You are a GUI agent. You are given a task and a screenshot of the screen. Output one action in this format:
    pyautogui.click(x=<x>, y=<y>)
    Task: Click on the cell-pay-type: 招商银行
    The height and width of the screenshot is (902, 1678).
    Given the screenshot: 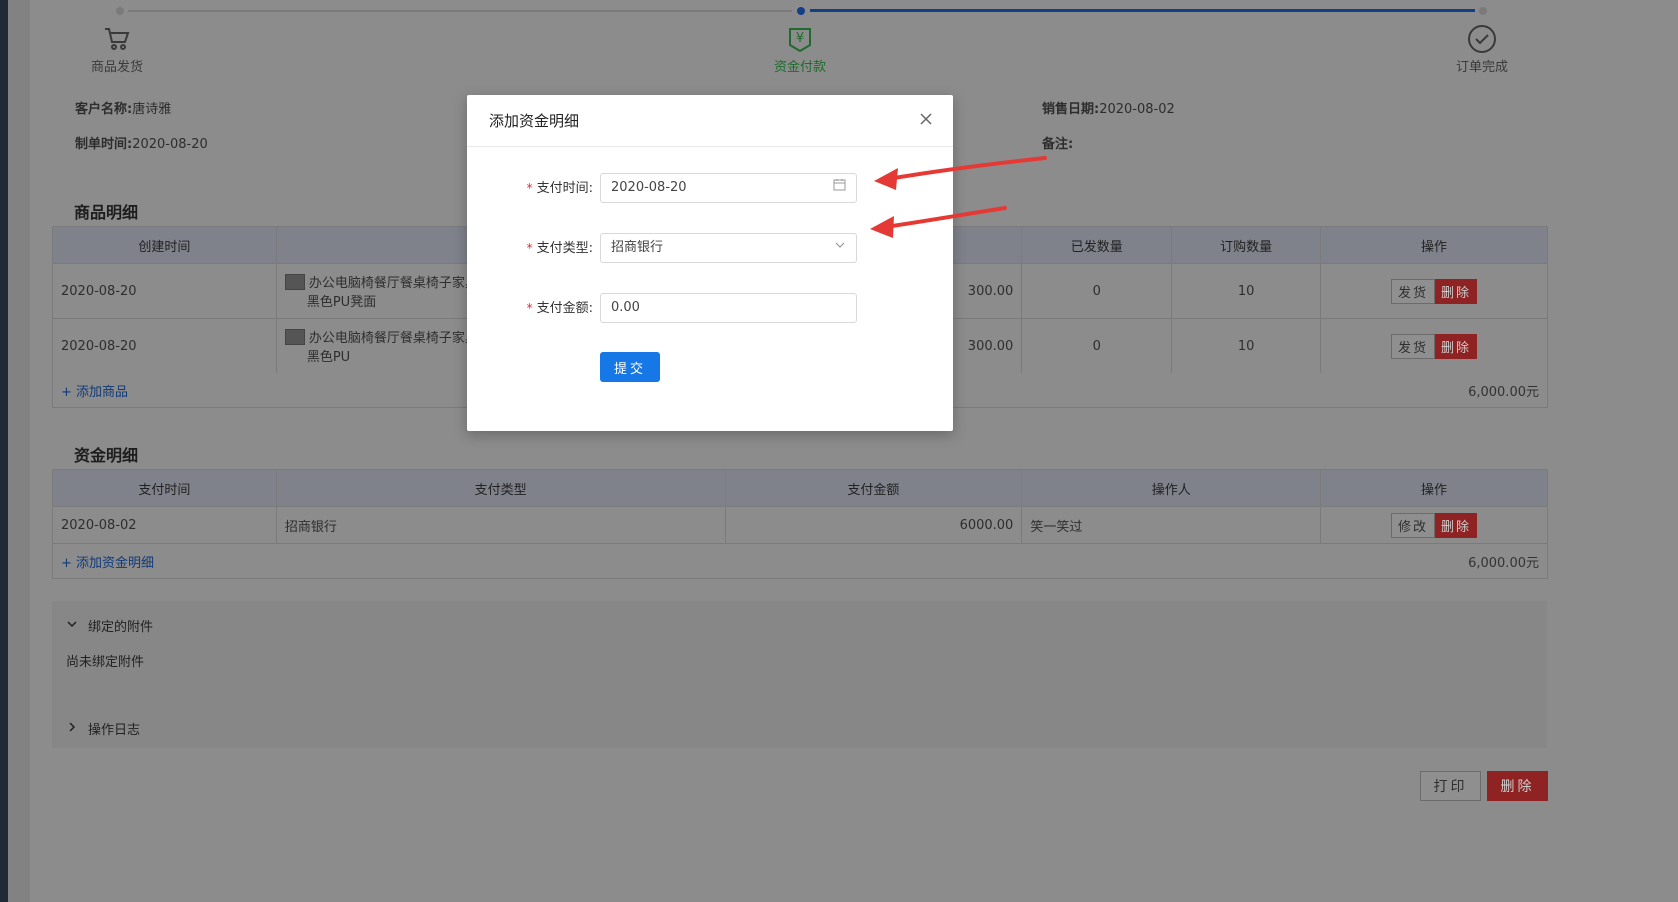 What is the action you would take?
    pyautogui.click(x=500, y=525)
    